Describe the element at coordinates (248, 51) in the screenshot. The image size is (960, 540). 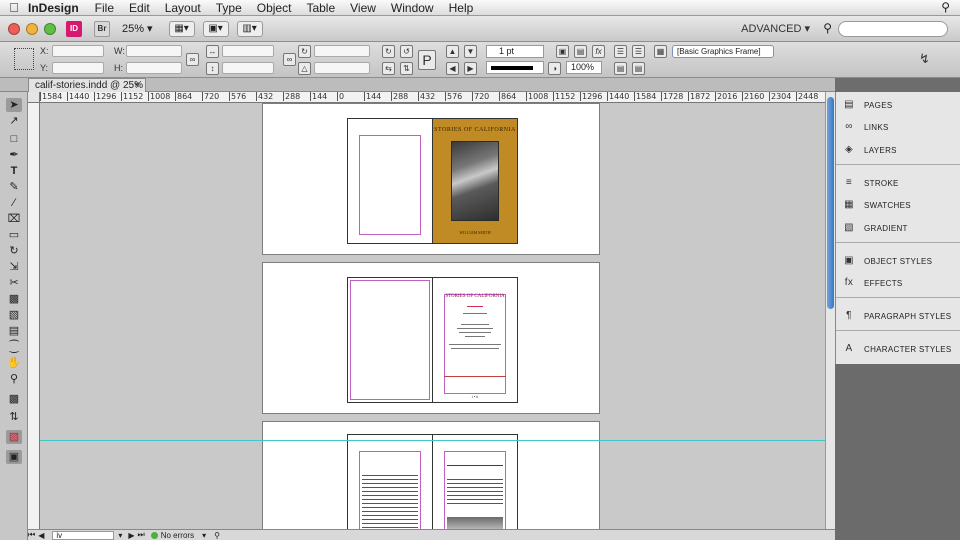
I see `scale-x-field` at that location.